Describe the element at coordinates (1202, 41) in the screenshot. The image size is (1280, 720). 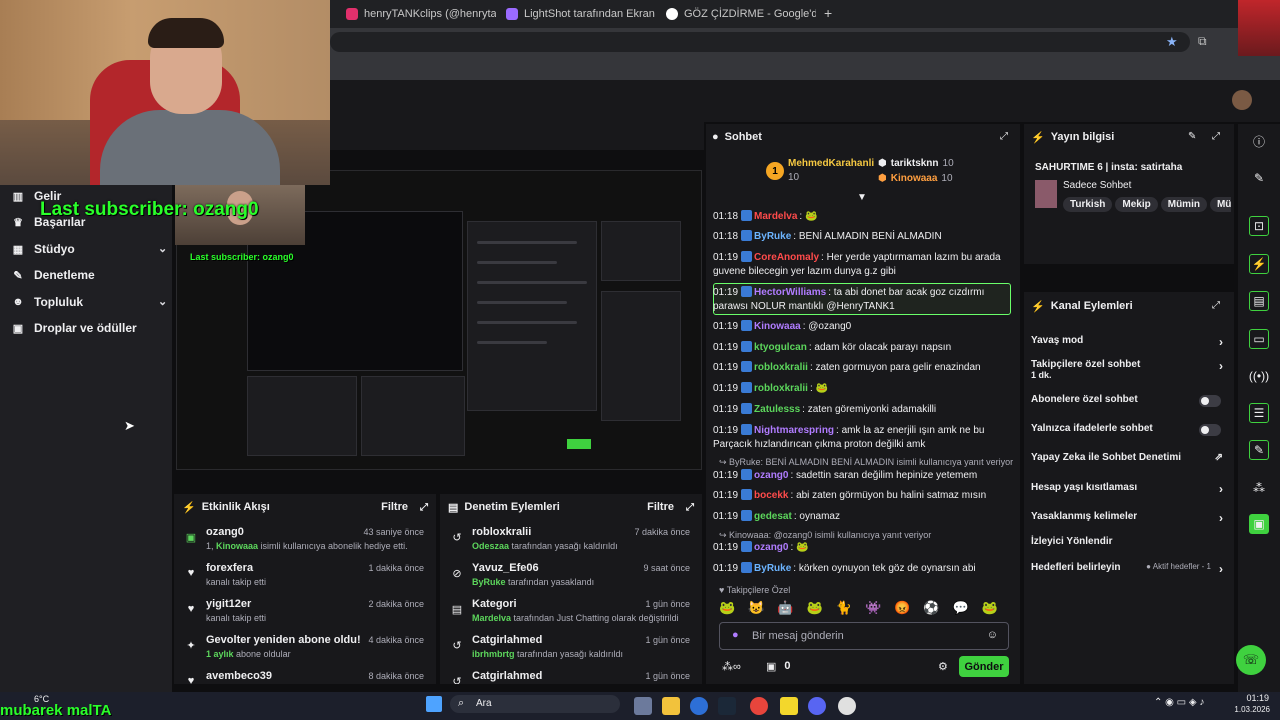
I see `extensions-icon: ⧉` at that location.